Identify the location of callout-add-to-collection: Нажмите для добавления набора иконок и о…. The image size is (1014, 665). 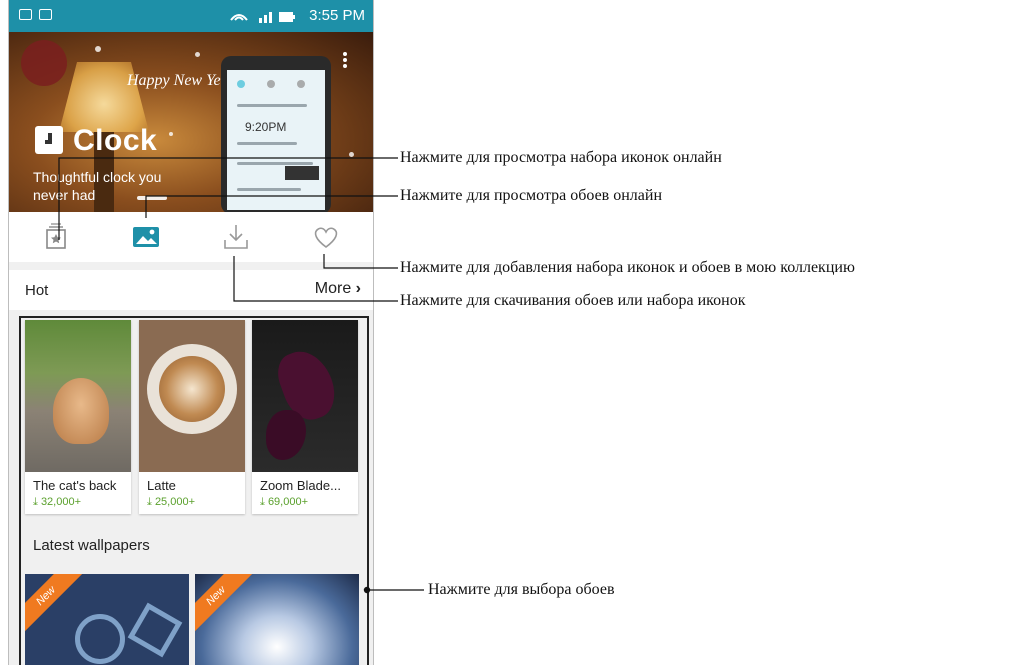
(627, 267).